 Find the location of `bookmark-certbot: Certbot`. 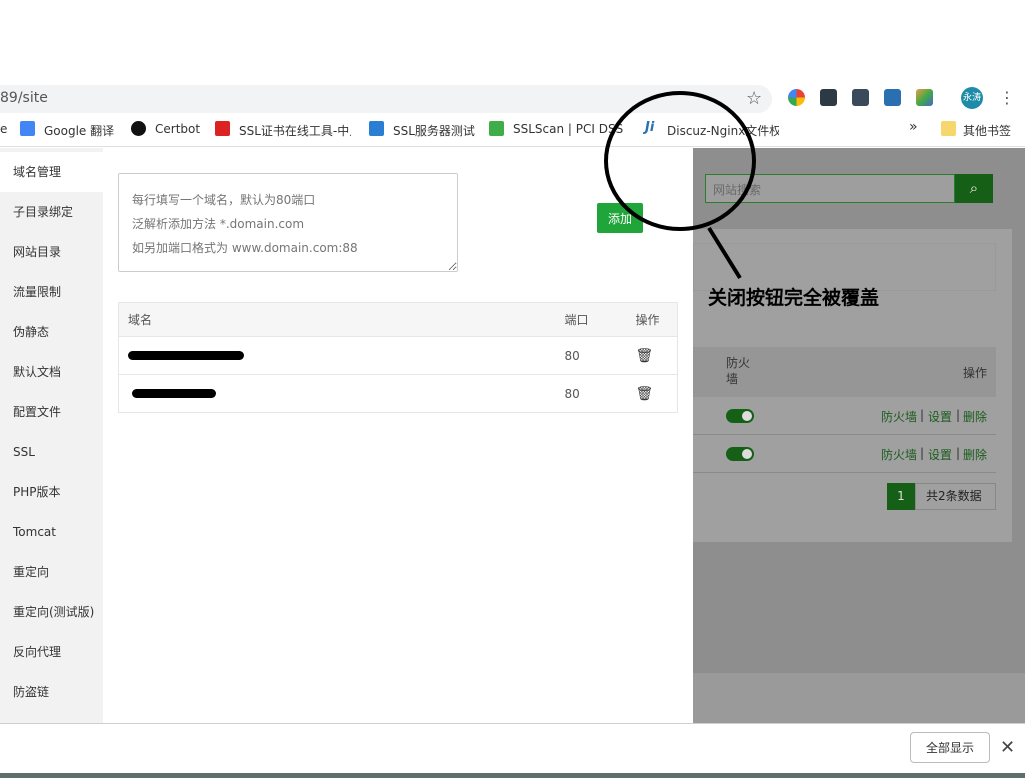

bookmark-certbot: Certbot is located at coordinates (177, 129).